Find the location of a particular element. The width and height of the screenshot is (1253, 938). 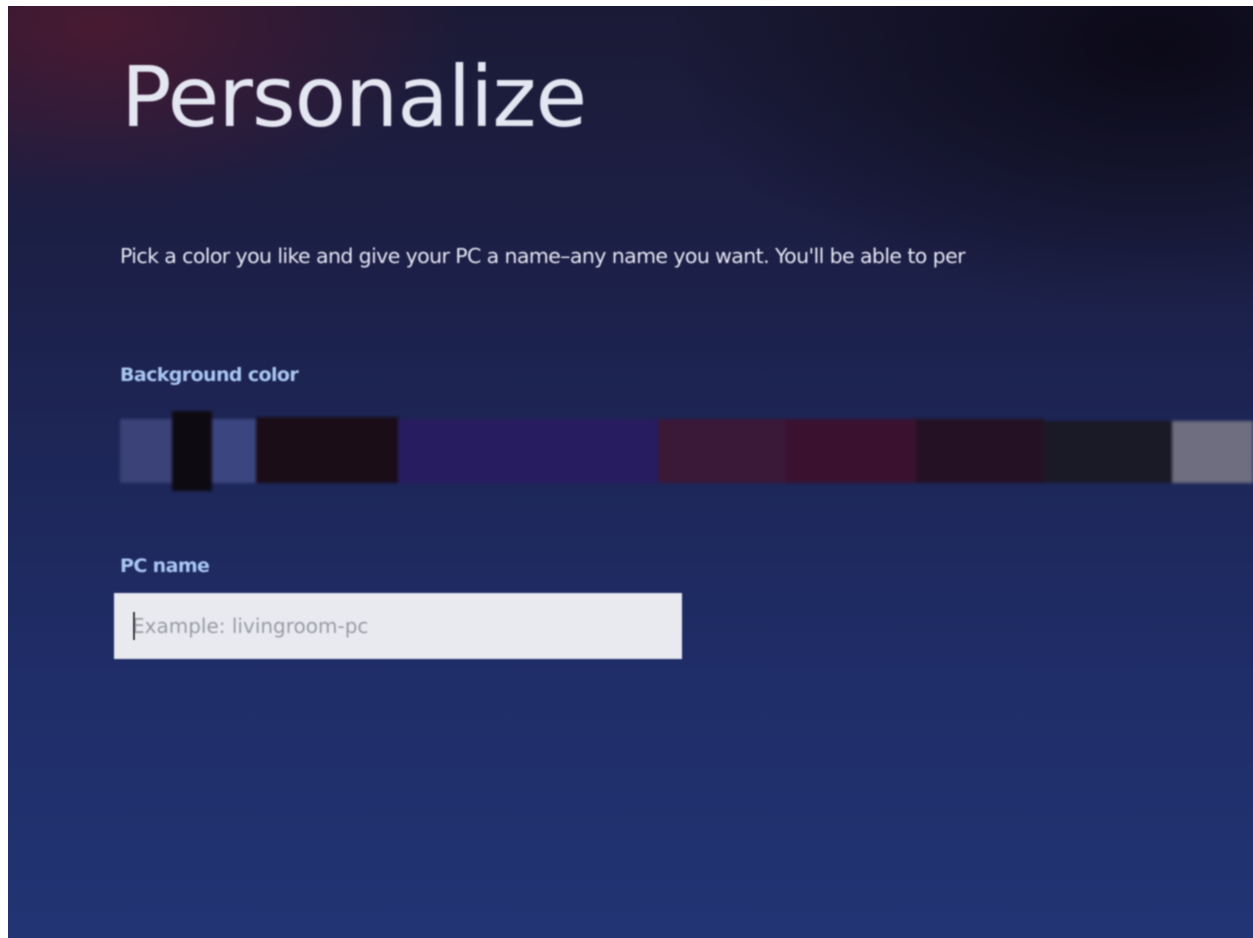

pc-name-label: PC name is located at coordinates (165, 566).